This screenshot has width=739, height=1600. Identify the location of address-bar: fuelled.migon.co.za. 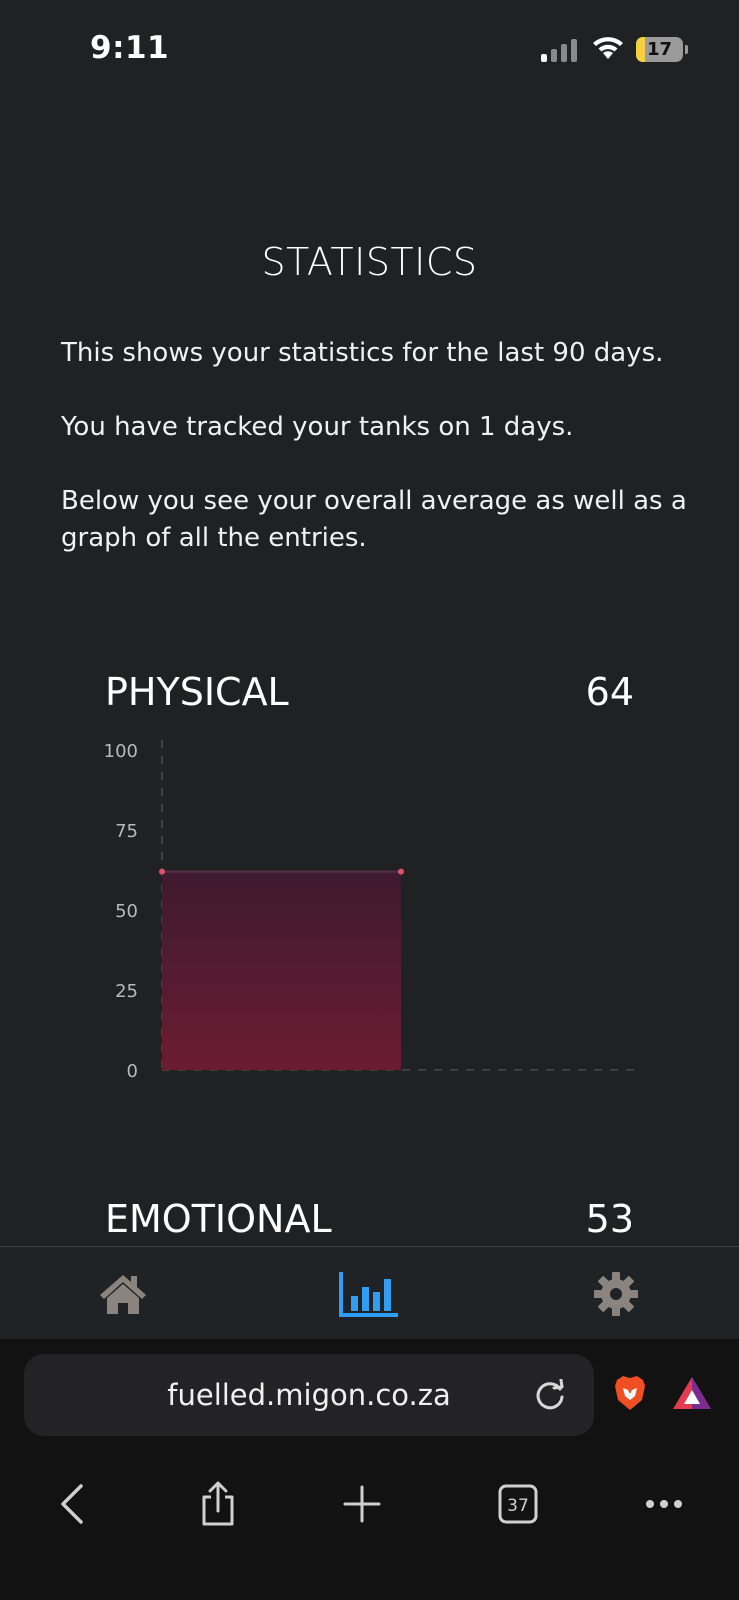
(309, 1395).